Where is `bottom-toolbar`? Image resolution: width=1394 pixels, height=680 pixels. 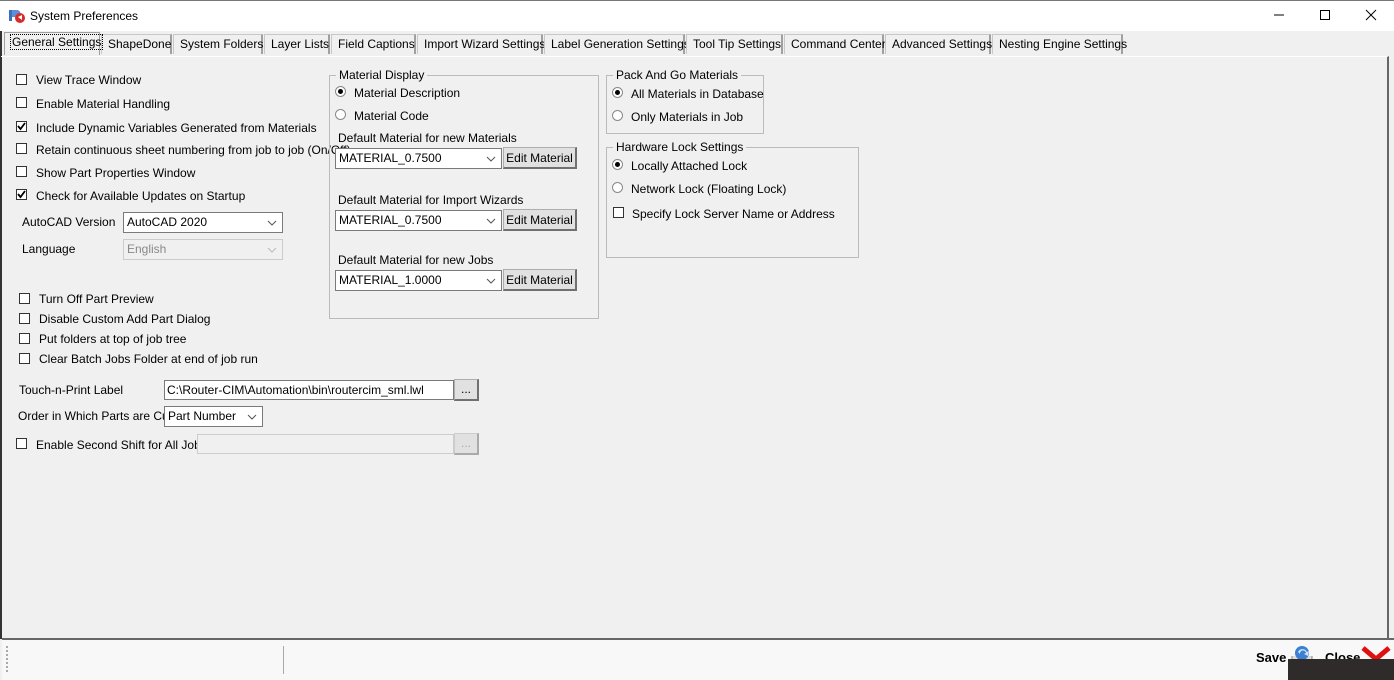
bottom-toolbar is located at coordinates (698, 659).